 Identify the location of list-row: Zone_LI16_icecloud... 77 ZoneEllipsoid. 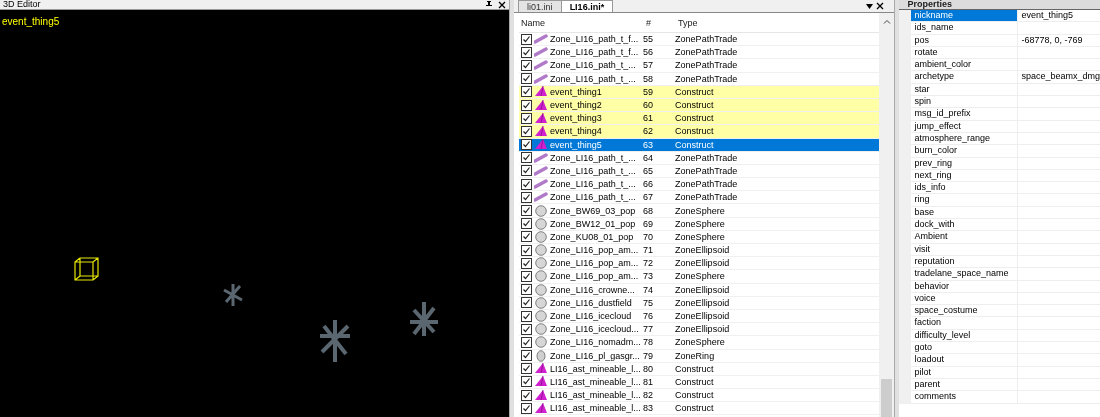
(699, 330).